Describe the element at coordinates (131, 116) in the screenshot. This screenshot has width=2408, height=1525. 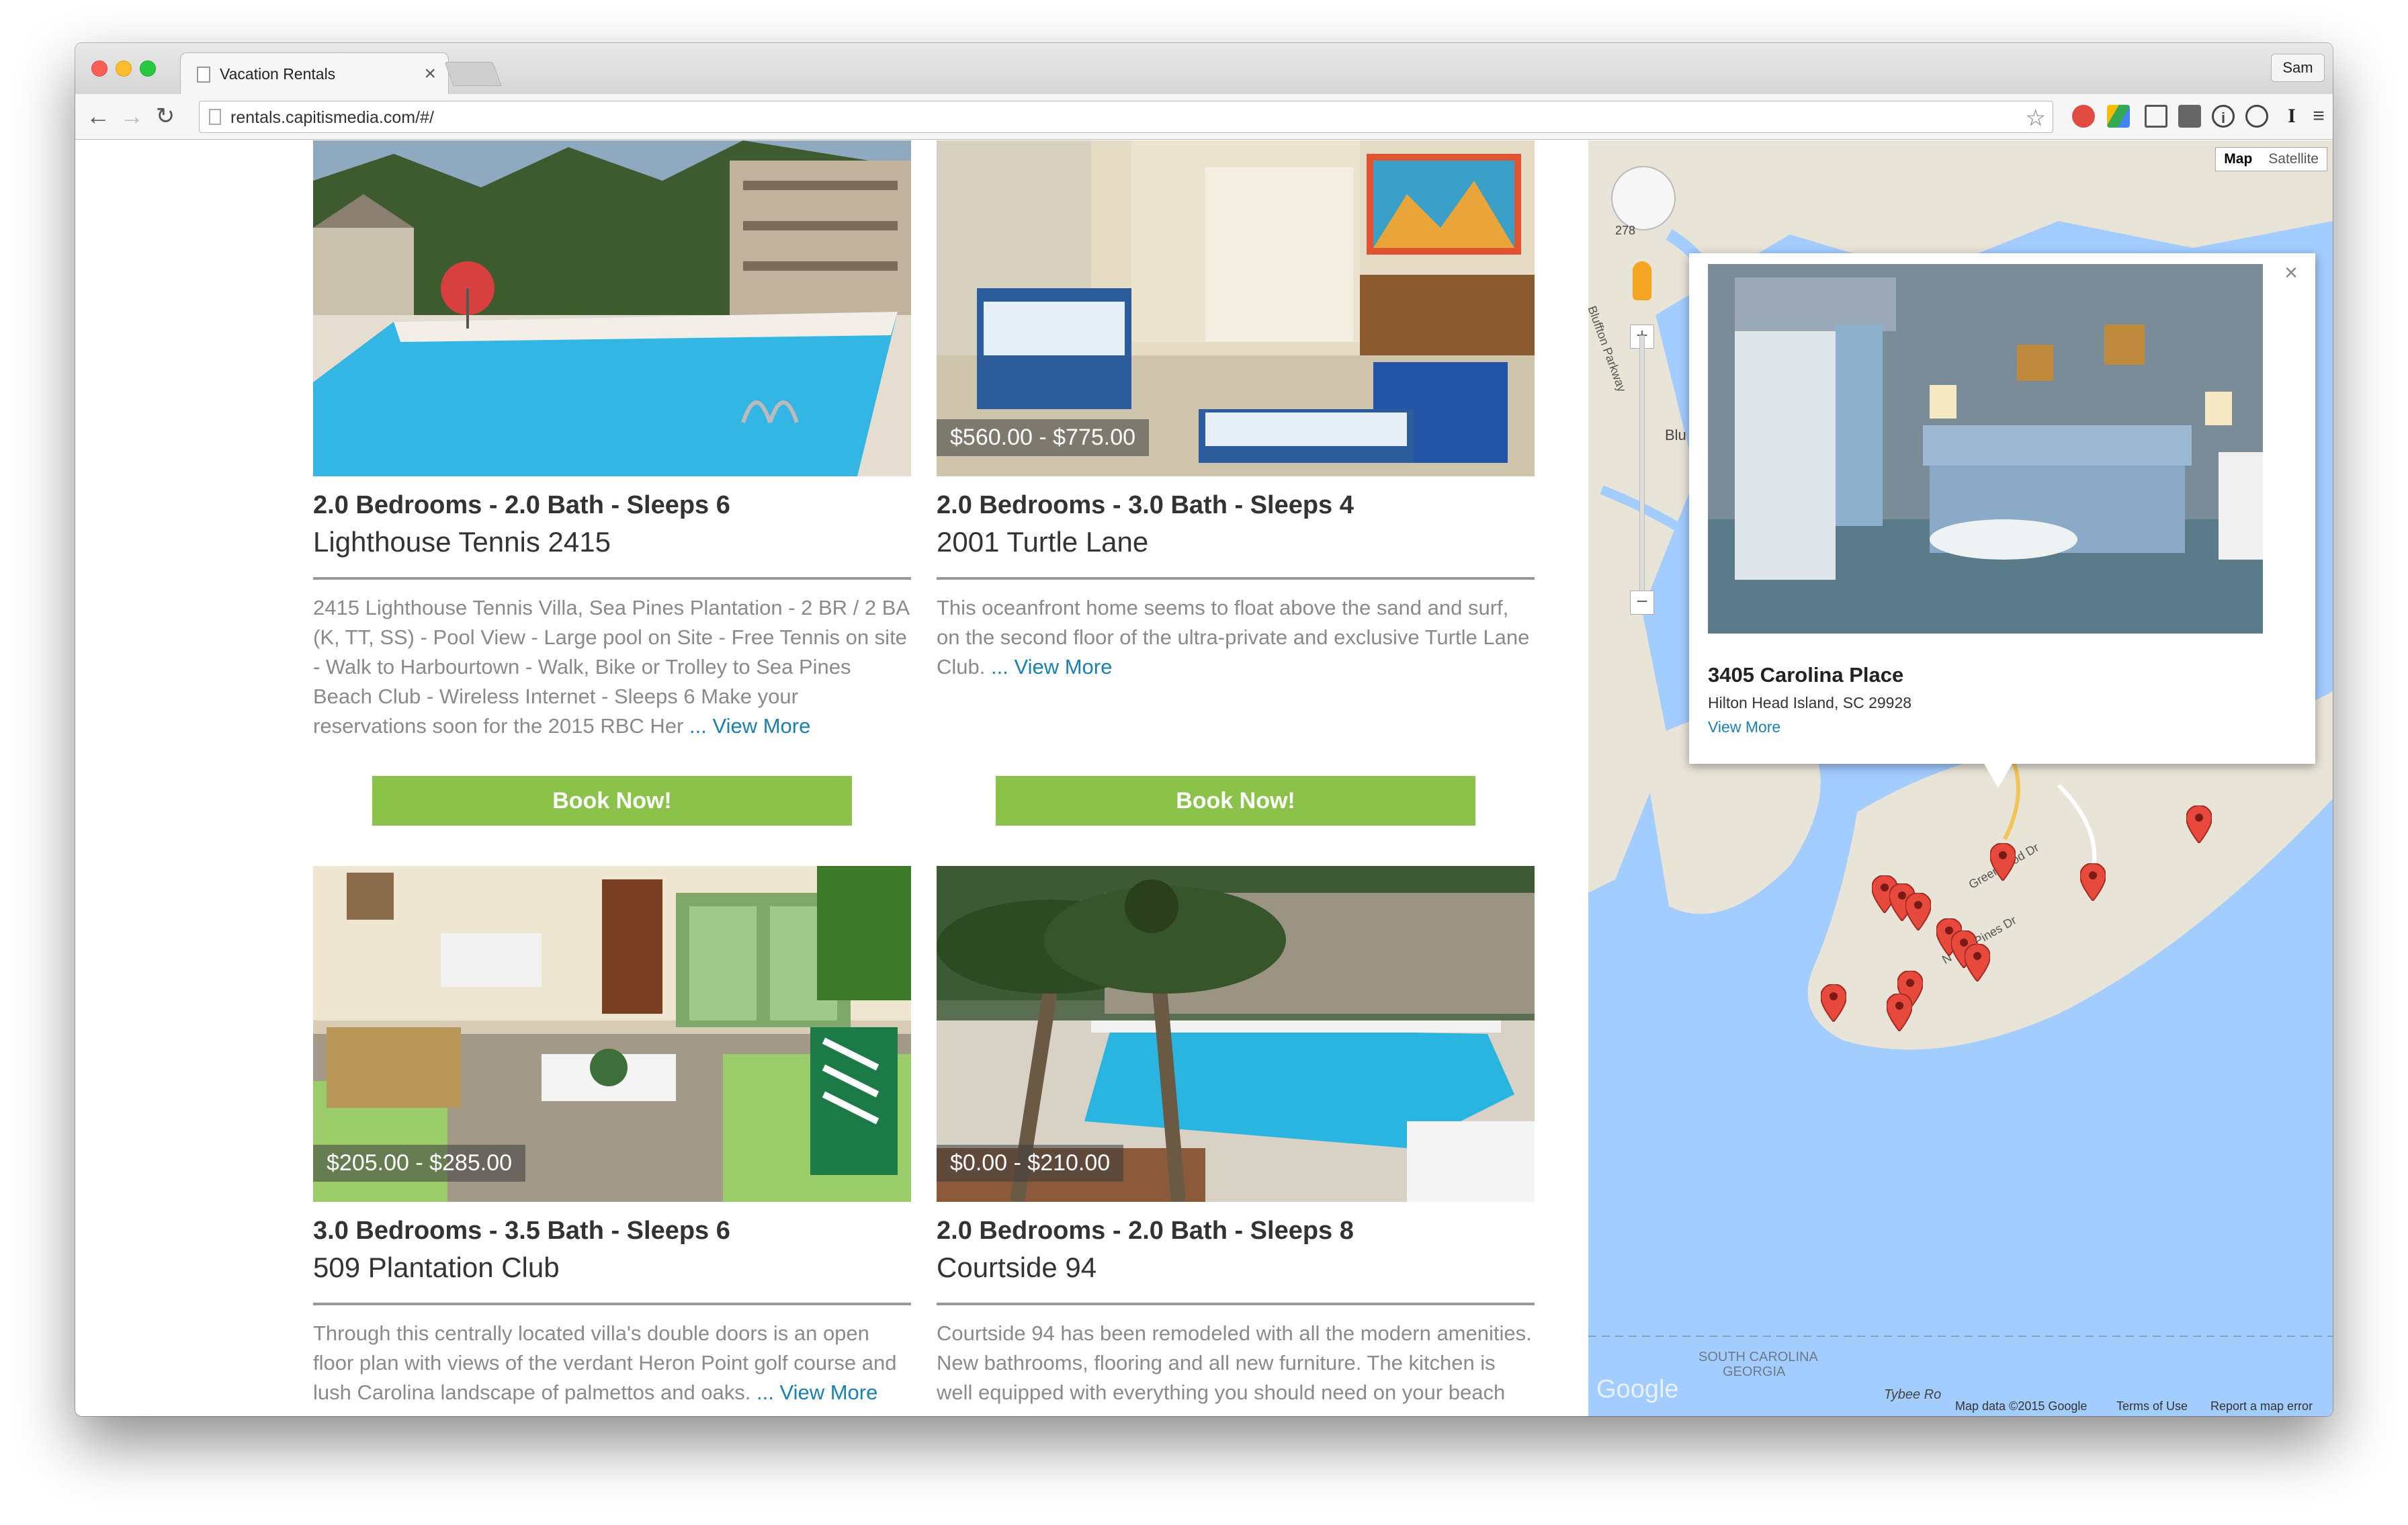
I see `forward-arrow-icon: →` at that location.